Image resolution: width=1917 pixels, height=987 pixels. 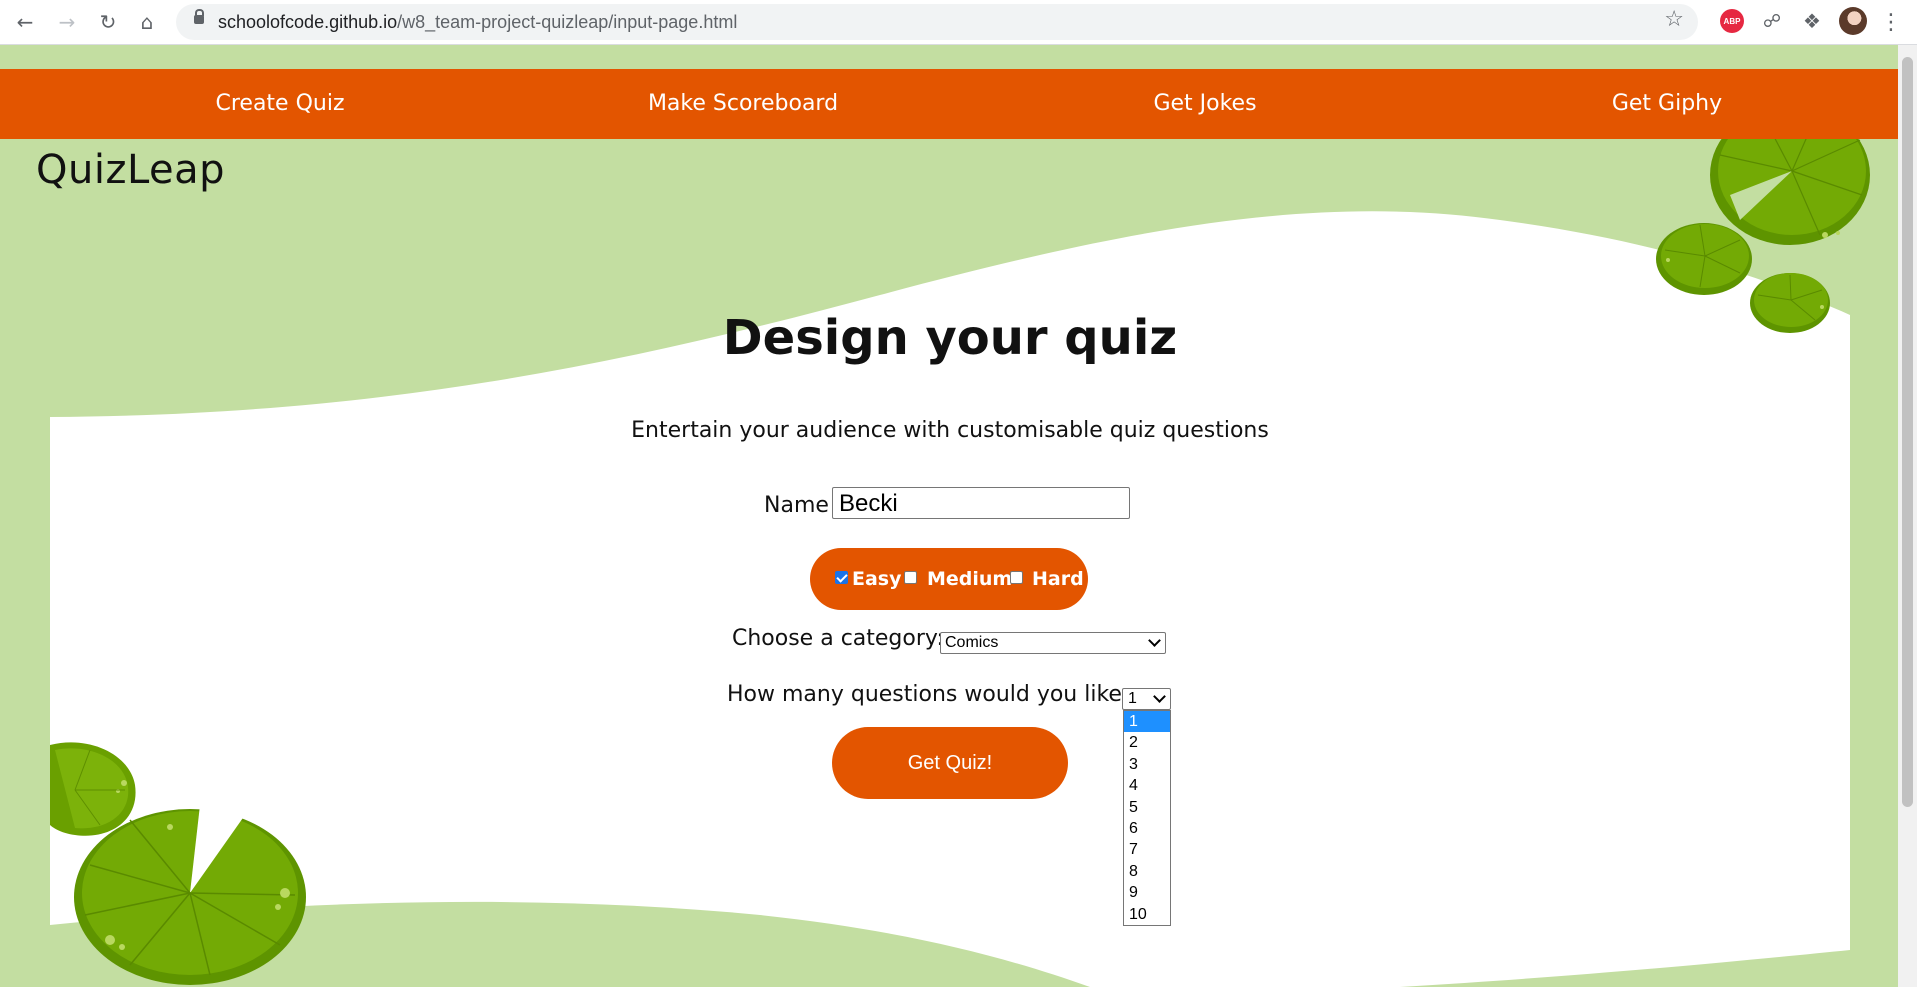 What do you see at coordinates (199, 16) in the screenshot?
I see `lock-icon` at bounding box center [199, 16].